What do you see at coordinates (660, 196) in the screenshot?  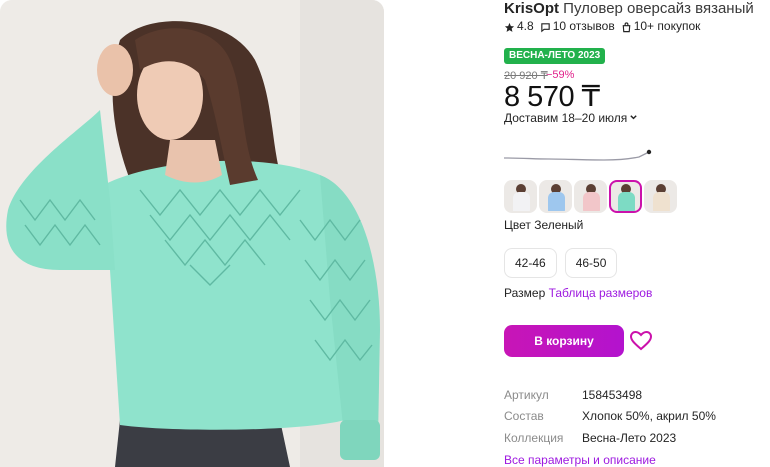 I see `variant-thumb-beige` at bounding box center [660, 196].